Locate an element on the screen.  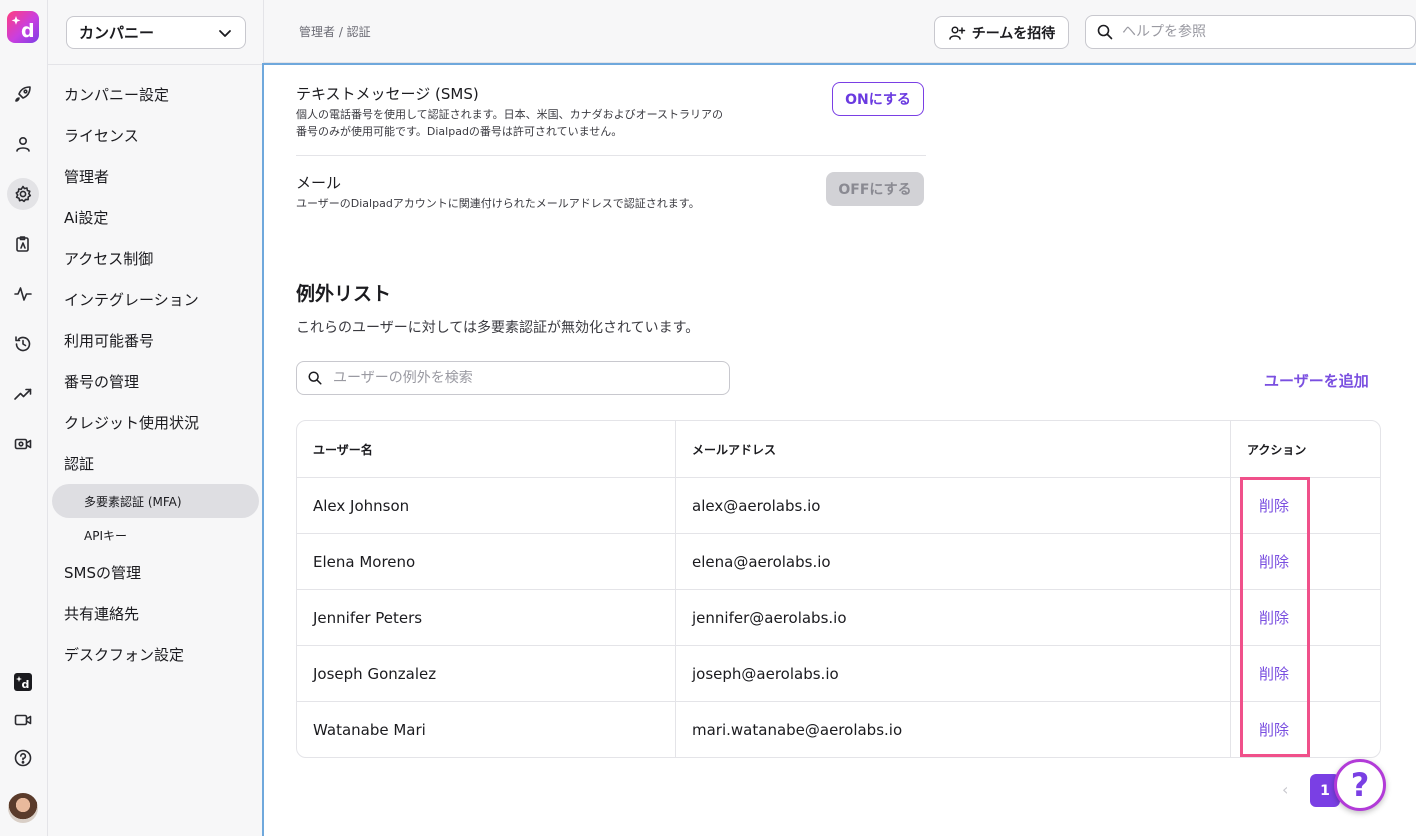
pagination-prev-button: ‹ is located at coordinates (1285, 789).